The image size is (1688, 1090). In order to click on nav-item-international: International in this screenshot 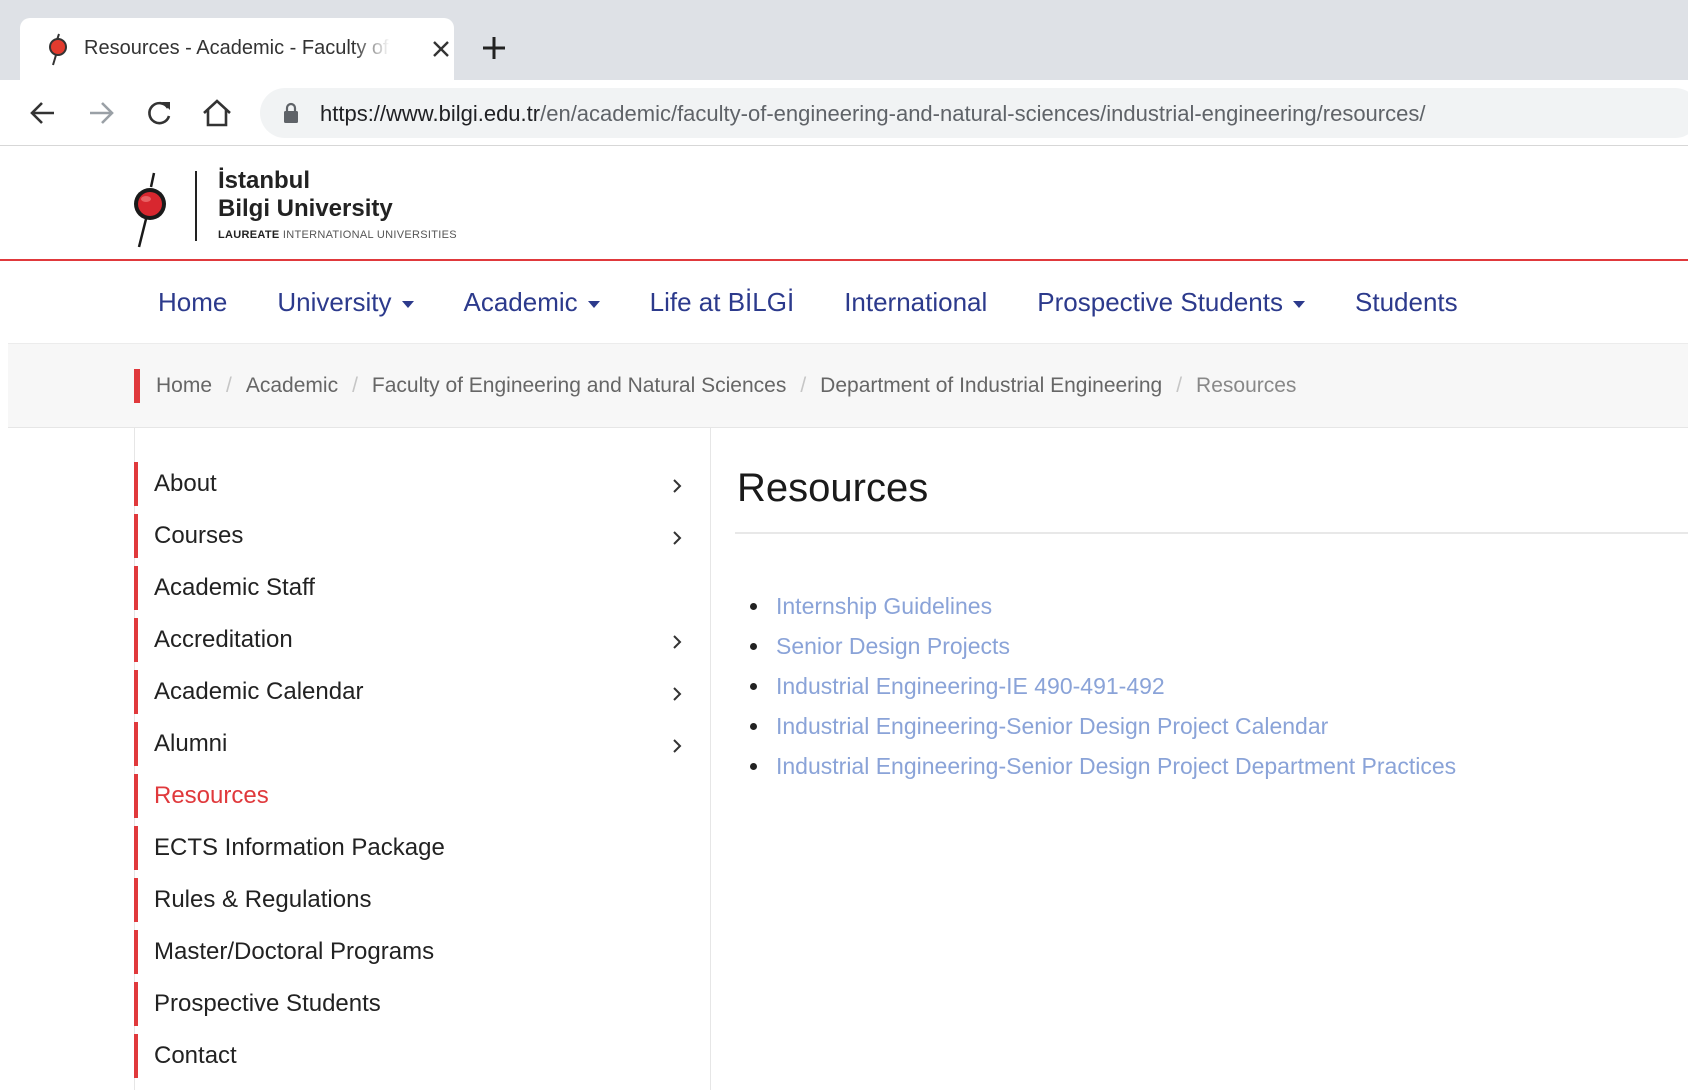, I will do `click(915, 302)`.